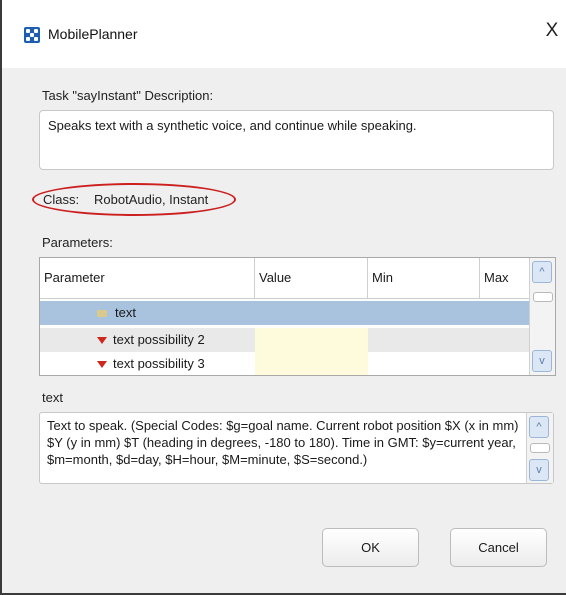  I want to click on cancel-button: Cancel, so click(498, 547).